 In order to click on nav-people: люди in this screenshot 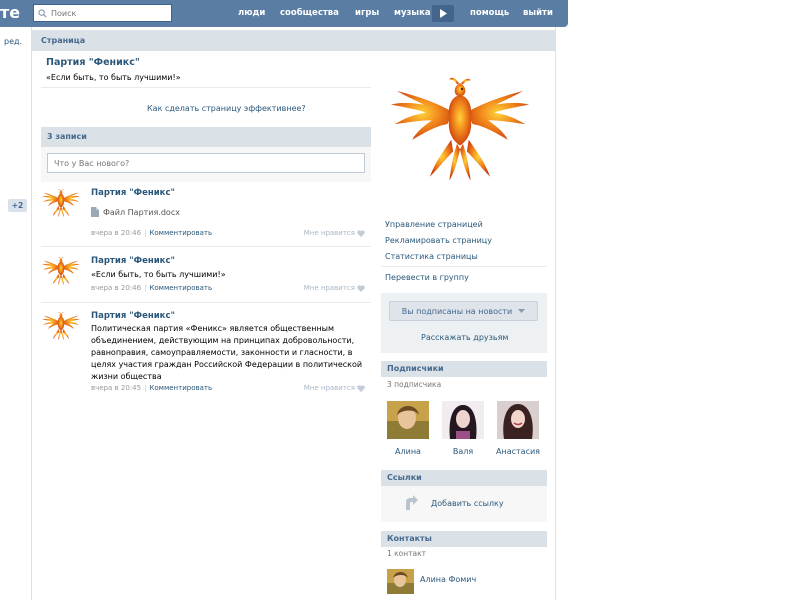, I will do `click(251, 13)`.